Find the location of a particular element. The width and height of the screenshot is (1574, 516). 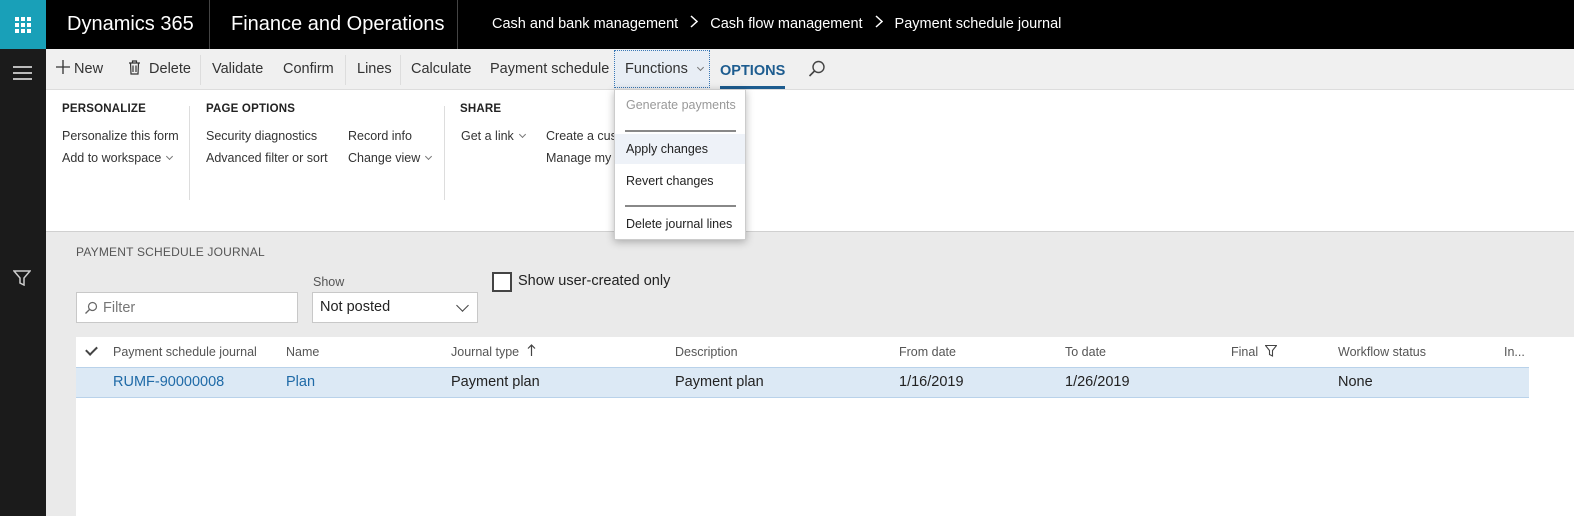

show-select: Not posted is located at coordinates (395, 307).